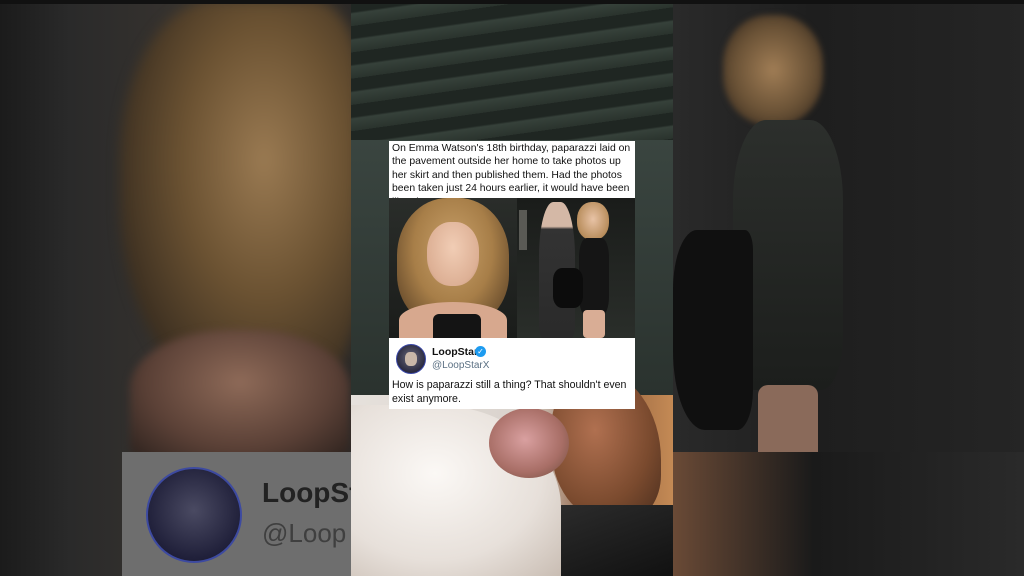 The width and height of the screenshot is (1024, 576). What do you see at coordinates (568, 288) in the screenshot?
I see `street-jacket` at bounding box center [568, 288].